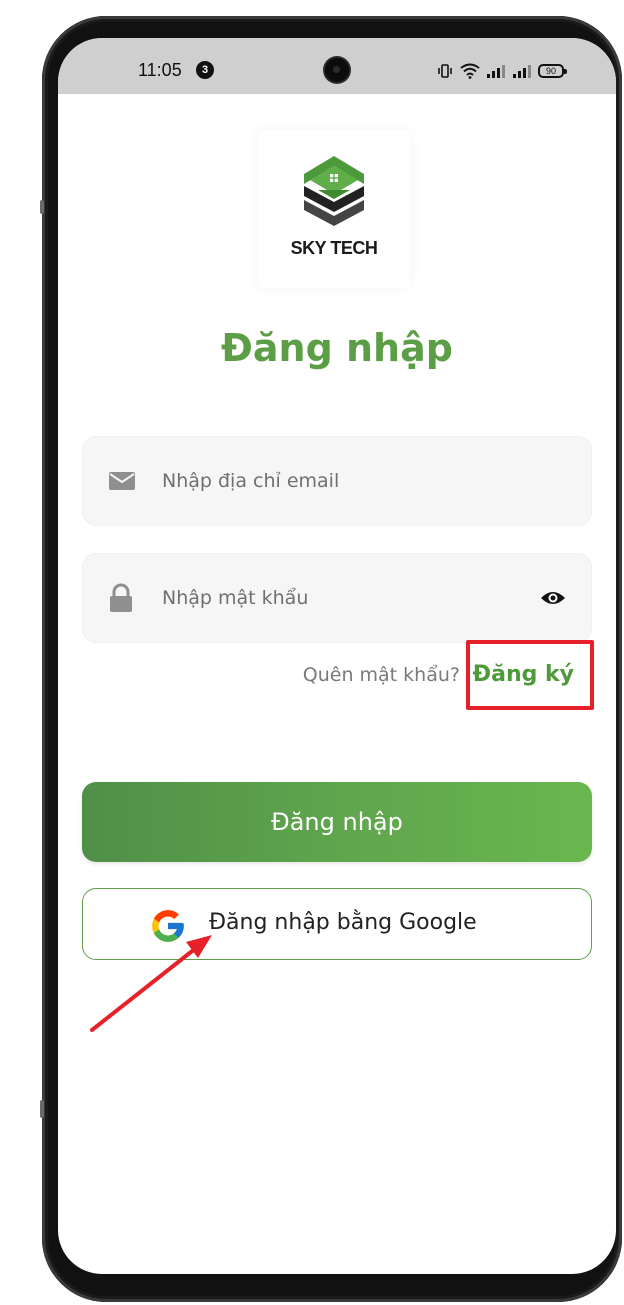 The image size is (624, 1305). What do you see at coordinates (337, 822) in the screenshot?
I see `login-button: Đăng nhập` at bounding box center [337, 822].